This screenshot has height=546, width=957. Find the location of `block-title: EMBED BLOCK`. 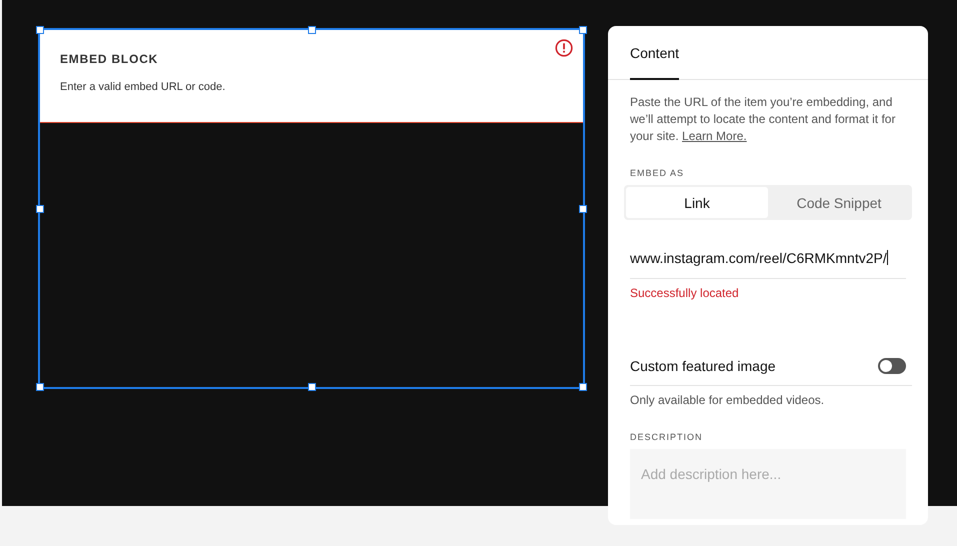

block-title: EMBED BLOCK is located at coordinates (110, 59).